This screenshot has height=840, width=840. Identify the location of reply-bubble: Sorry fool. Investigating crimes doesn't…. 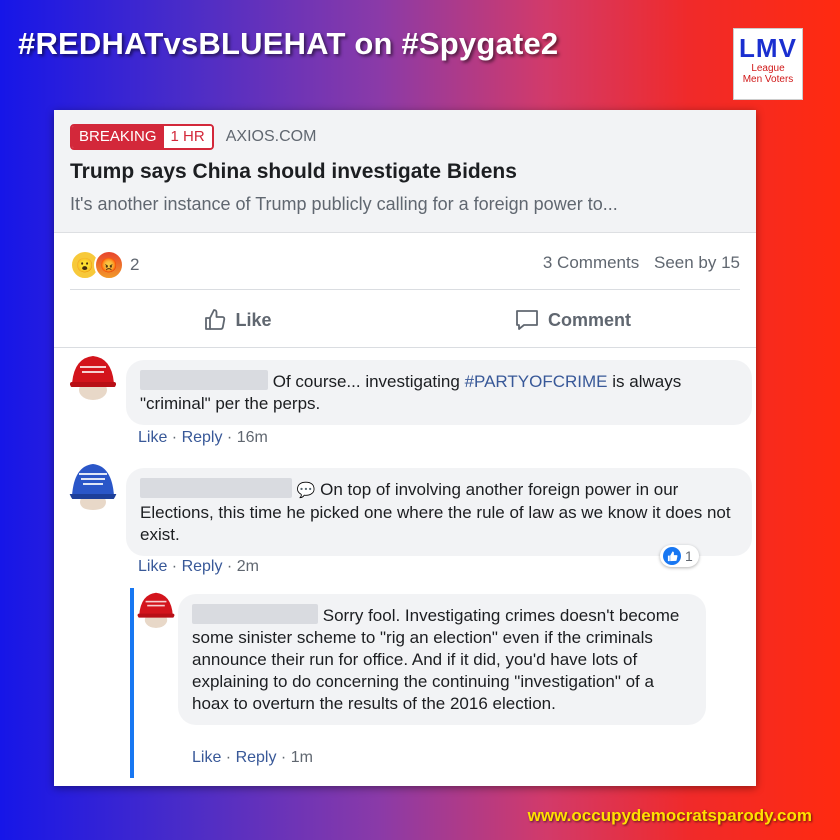
(442, 659).